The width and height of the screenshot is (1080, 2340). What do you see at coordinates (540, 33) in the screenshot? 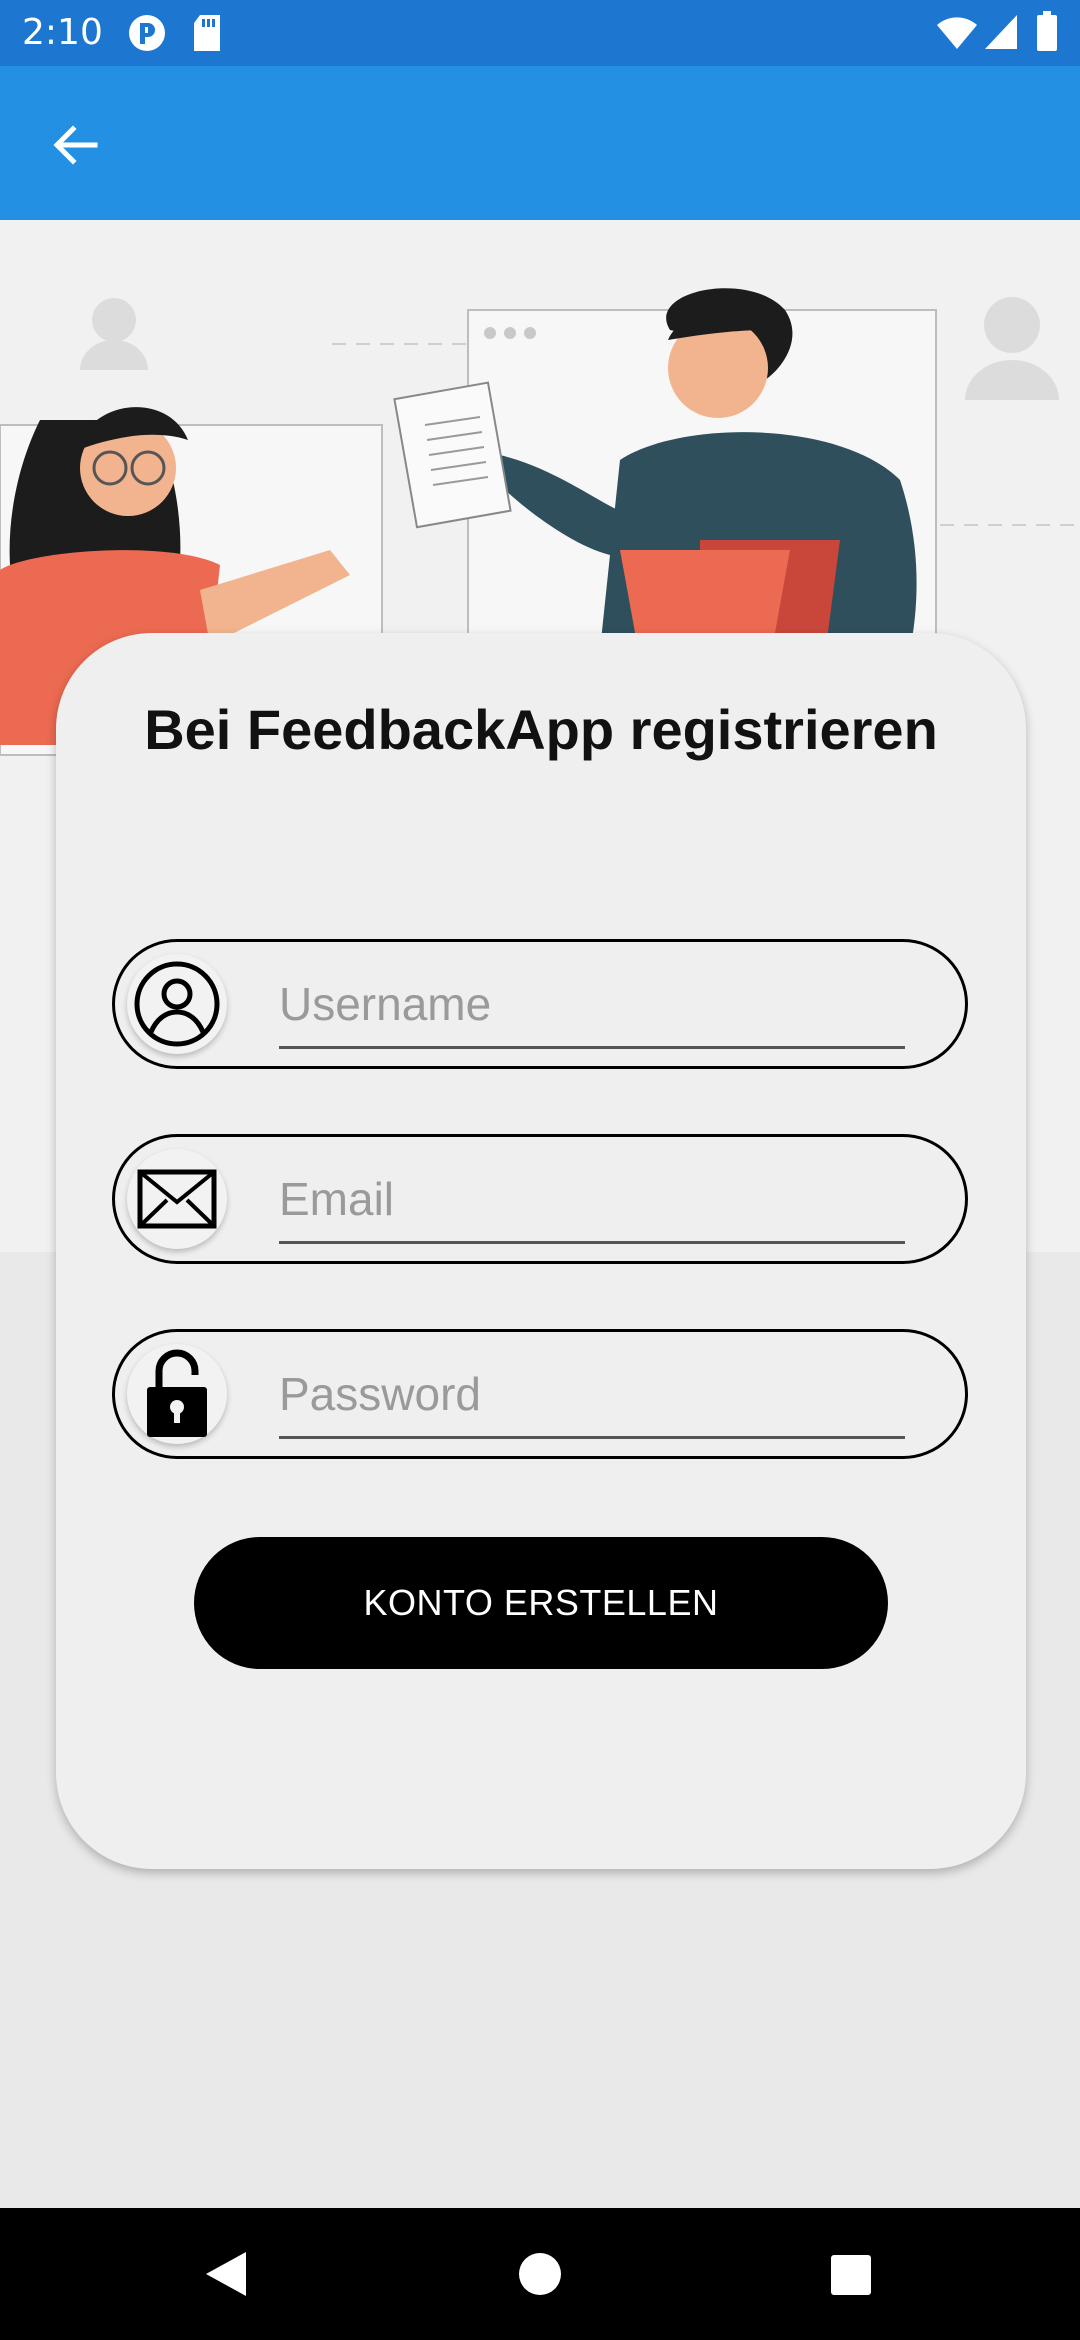
I see `status-bar: 2:10` at bounding box center [540, 33].